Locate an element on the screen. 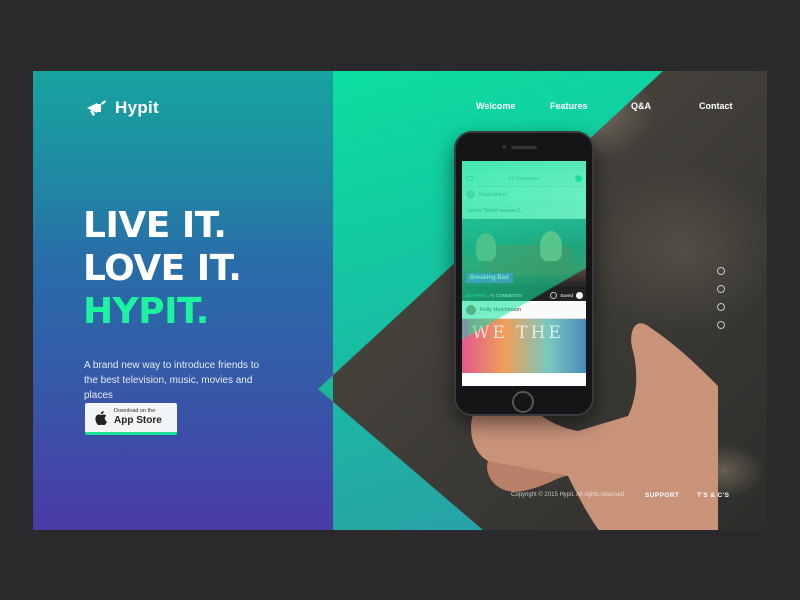  nav-welcome: Welcome is located at coordinates (495, 106).